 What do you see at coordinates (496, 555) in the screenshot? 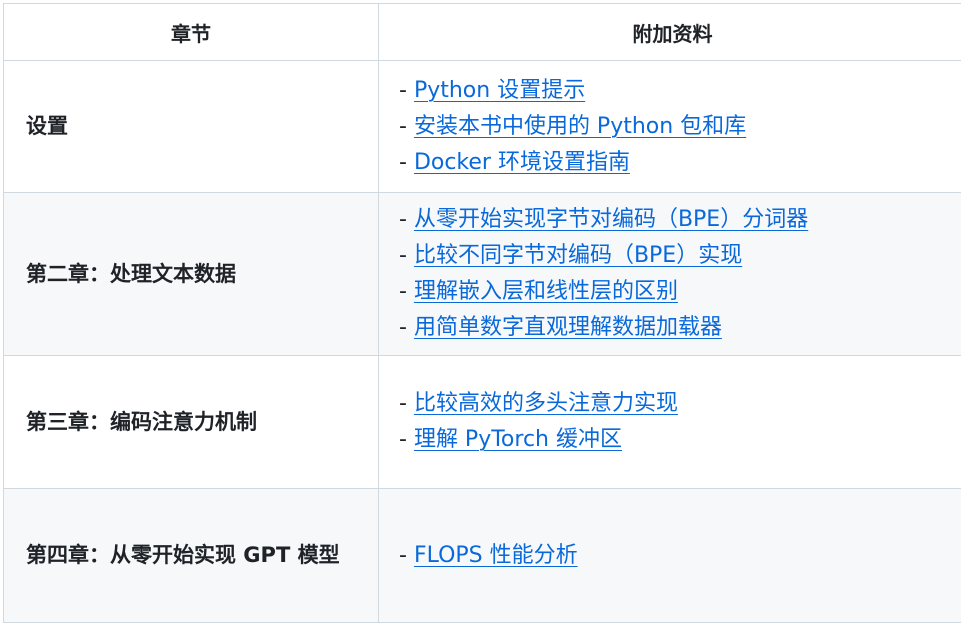
I see `resource-link: FLOPS 性能分析` at bounding box center [496, 555].